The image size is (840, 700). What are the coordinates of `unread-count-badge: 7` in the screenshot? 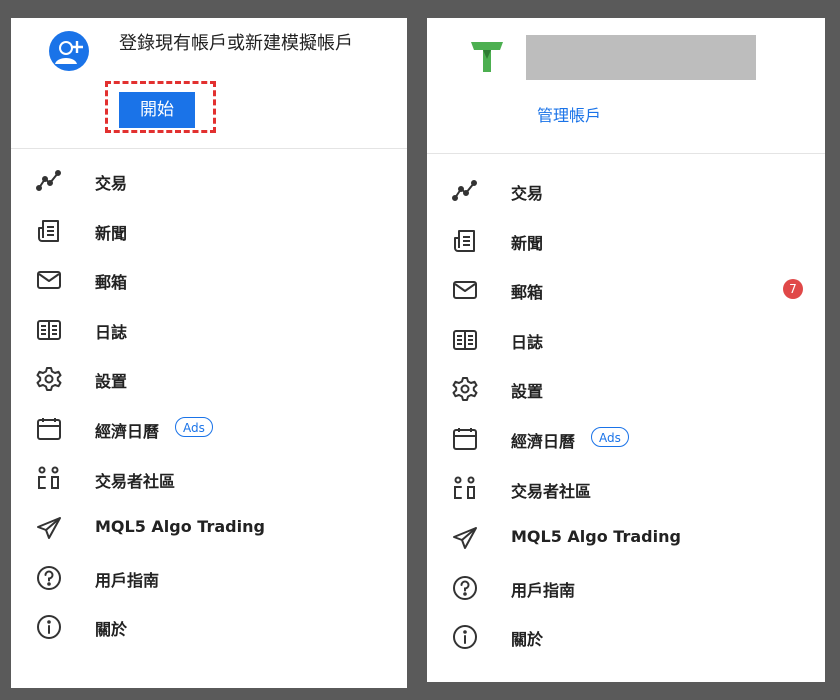 It's located at (793, 289).